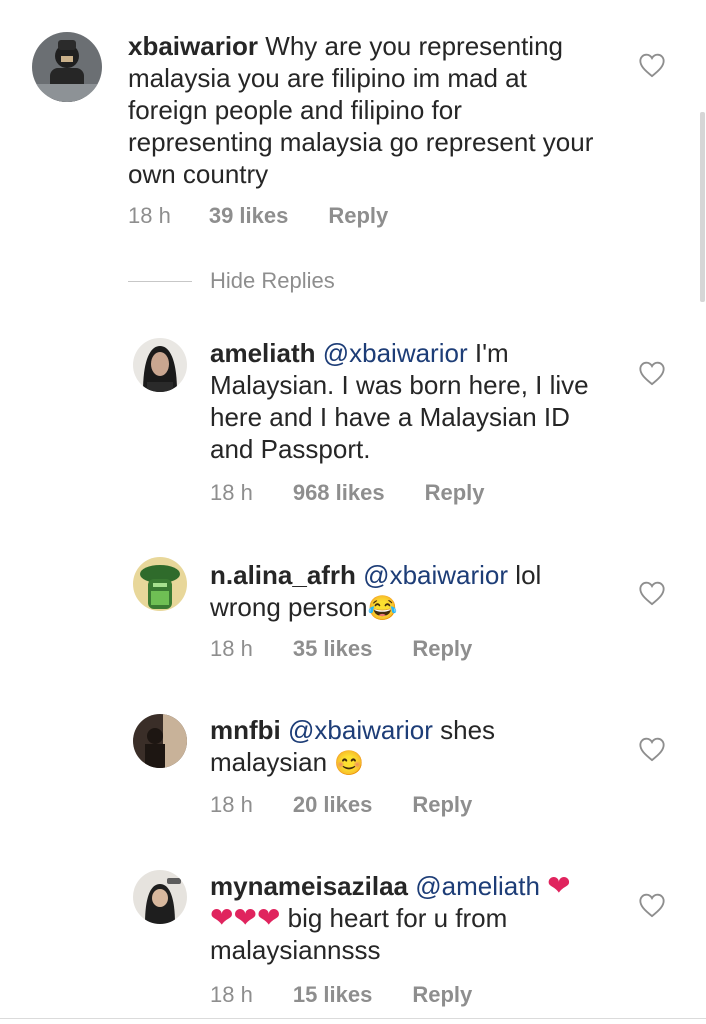 The image size is (706, 1024). Describe the element at coordinates (477, 886) in the screenshot. I see `mention-link: @ameliath` at that location.